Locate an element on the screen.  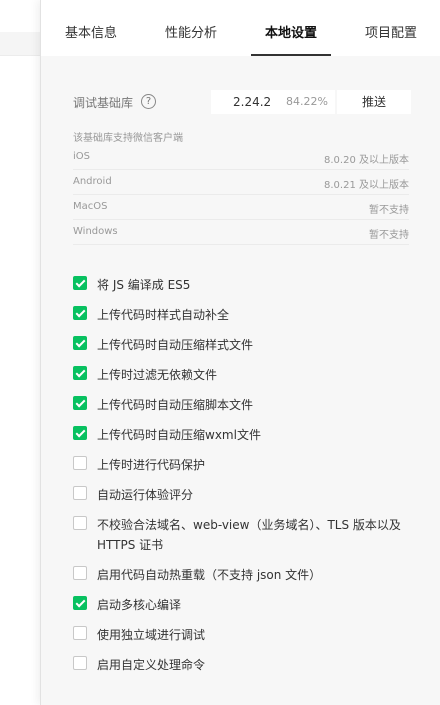
option-label: 上传代码时自动压缩脚本文件 is located at coordinates (175, 405).